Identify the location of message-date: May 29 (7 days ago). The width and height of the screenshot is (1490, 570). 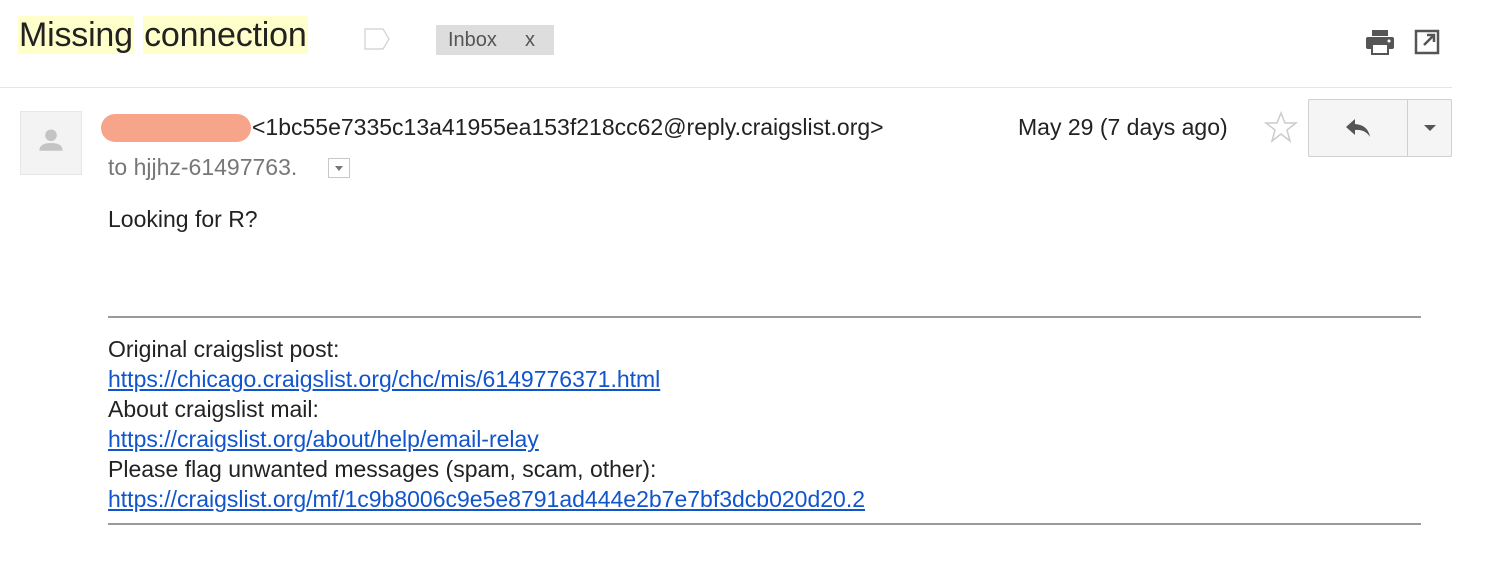
(1123, 127).